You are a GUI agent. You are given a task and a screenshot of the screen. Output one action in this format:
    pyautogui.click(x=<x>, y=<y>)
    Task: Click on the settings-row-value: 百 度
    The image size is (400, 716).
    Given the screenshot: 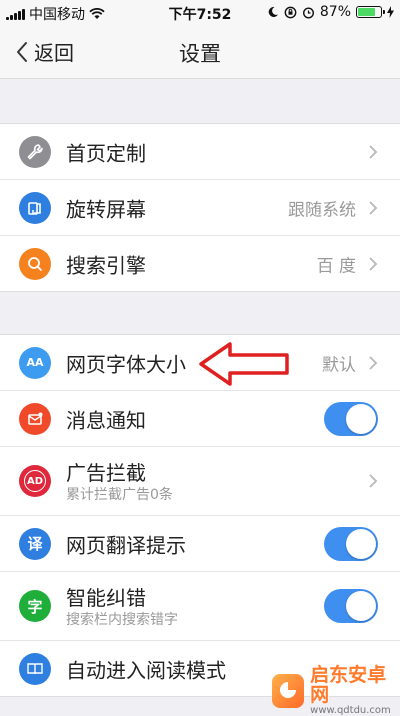 What is the action you would take?
    pyautogui.click(x=336, y=266)
    